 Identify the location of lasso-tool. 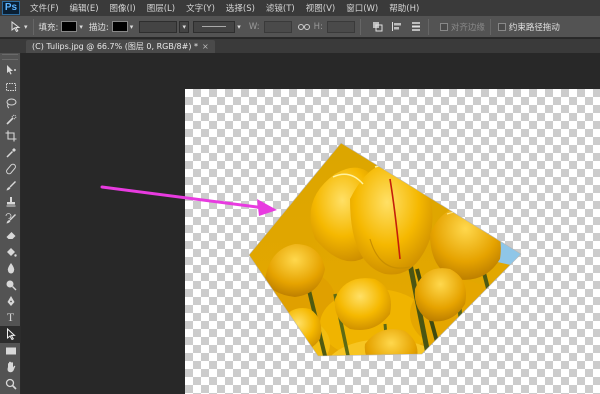
(10, 103).